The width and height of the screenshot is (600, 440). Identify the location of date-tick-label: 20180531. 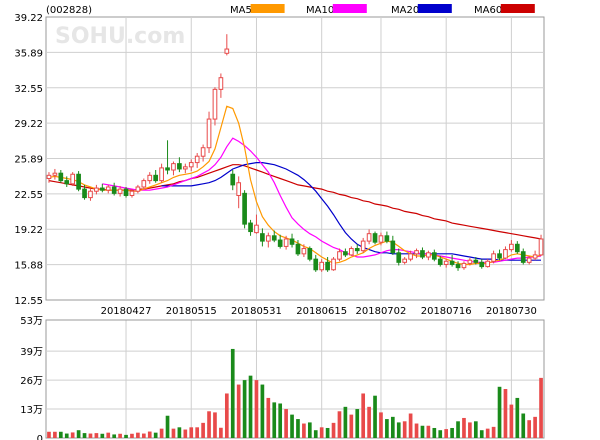
(256, 311).